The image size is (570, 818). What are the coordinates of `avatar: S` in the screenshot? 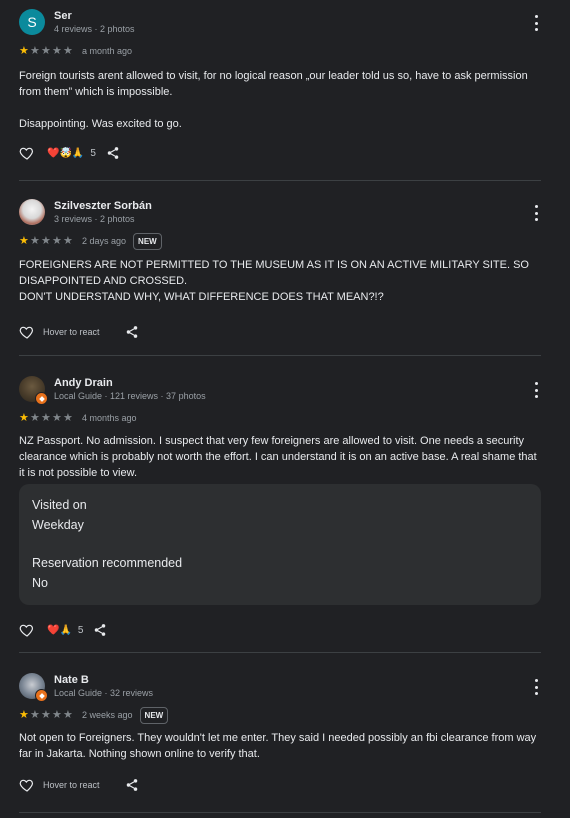 It's located at (32, 22).